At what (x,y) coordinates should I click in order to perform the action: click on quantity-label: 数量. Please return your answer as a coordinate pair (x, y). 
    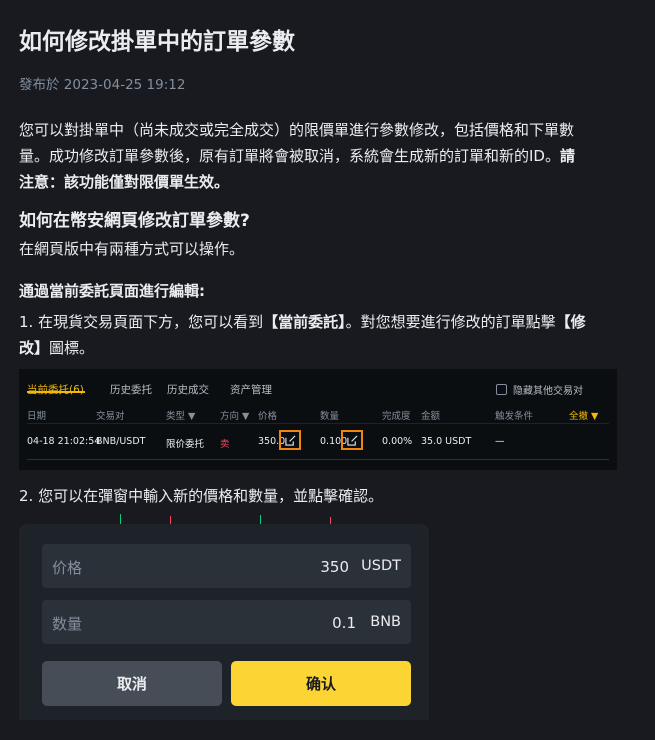
    Looking at the image, I should click on (67, 624).